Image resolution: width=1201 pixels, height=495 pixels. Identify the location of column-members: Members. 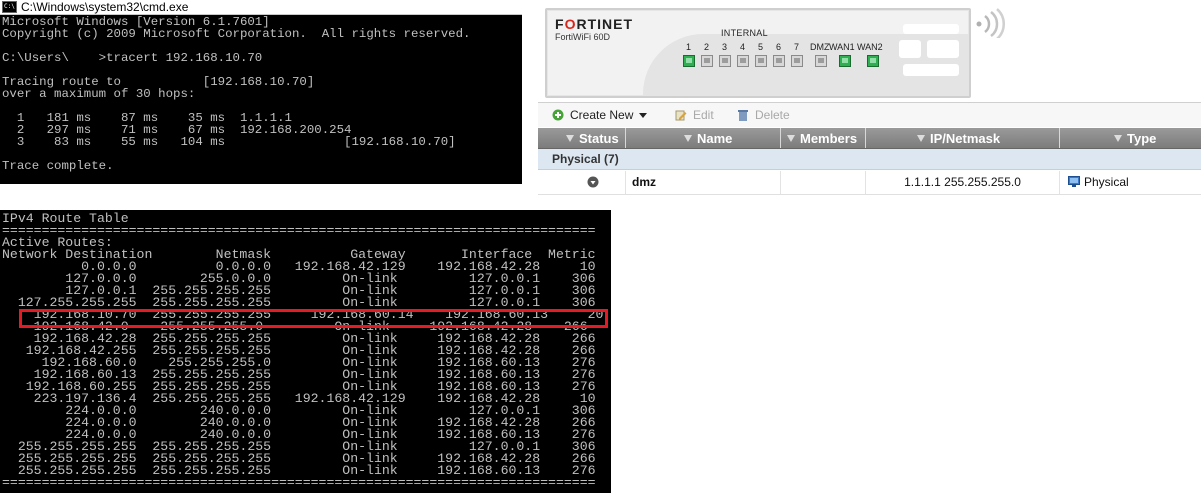
(823, 138).